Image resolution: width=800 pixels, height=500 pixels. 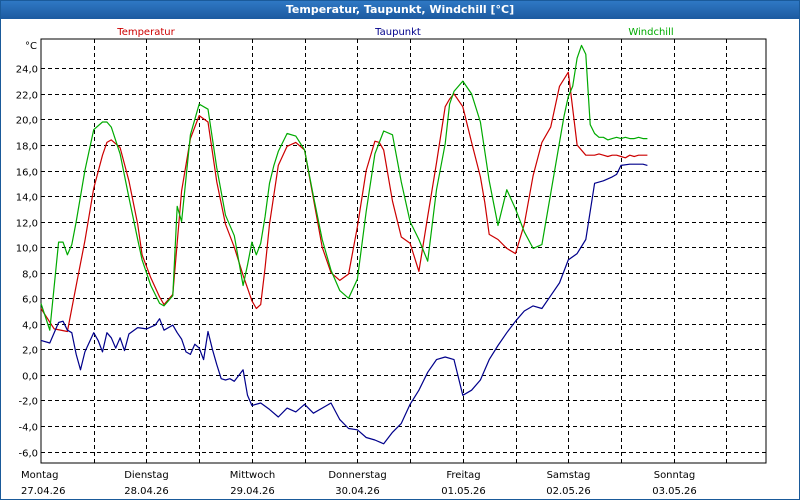 What do you see at coordinates (28, 402) in the screenshot?
I see `y-tick-label: -2,0` at bounding box center [28, 402].